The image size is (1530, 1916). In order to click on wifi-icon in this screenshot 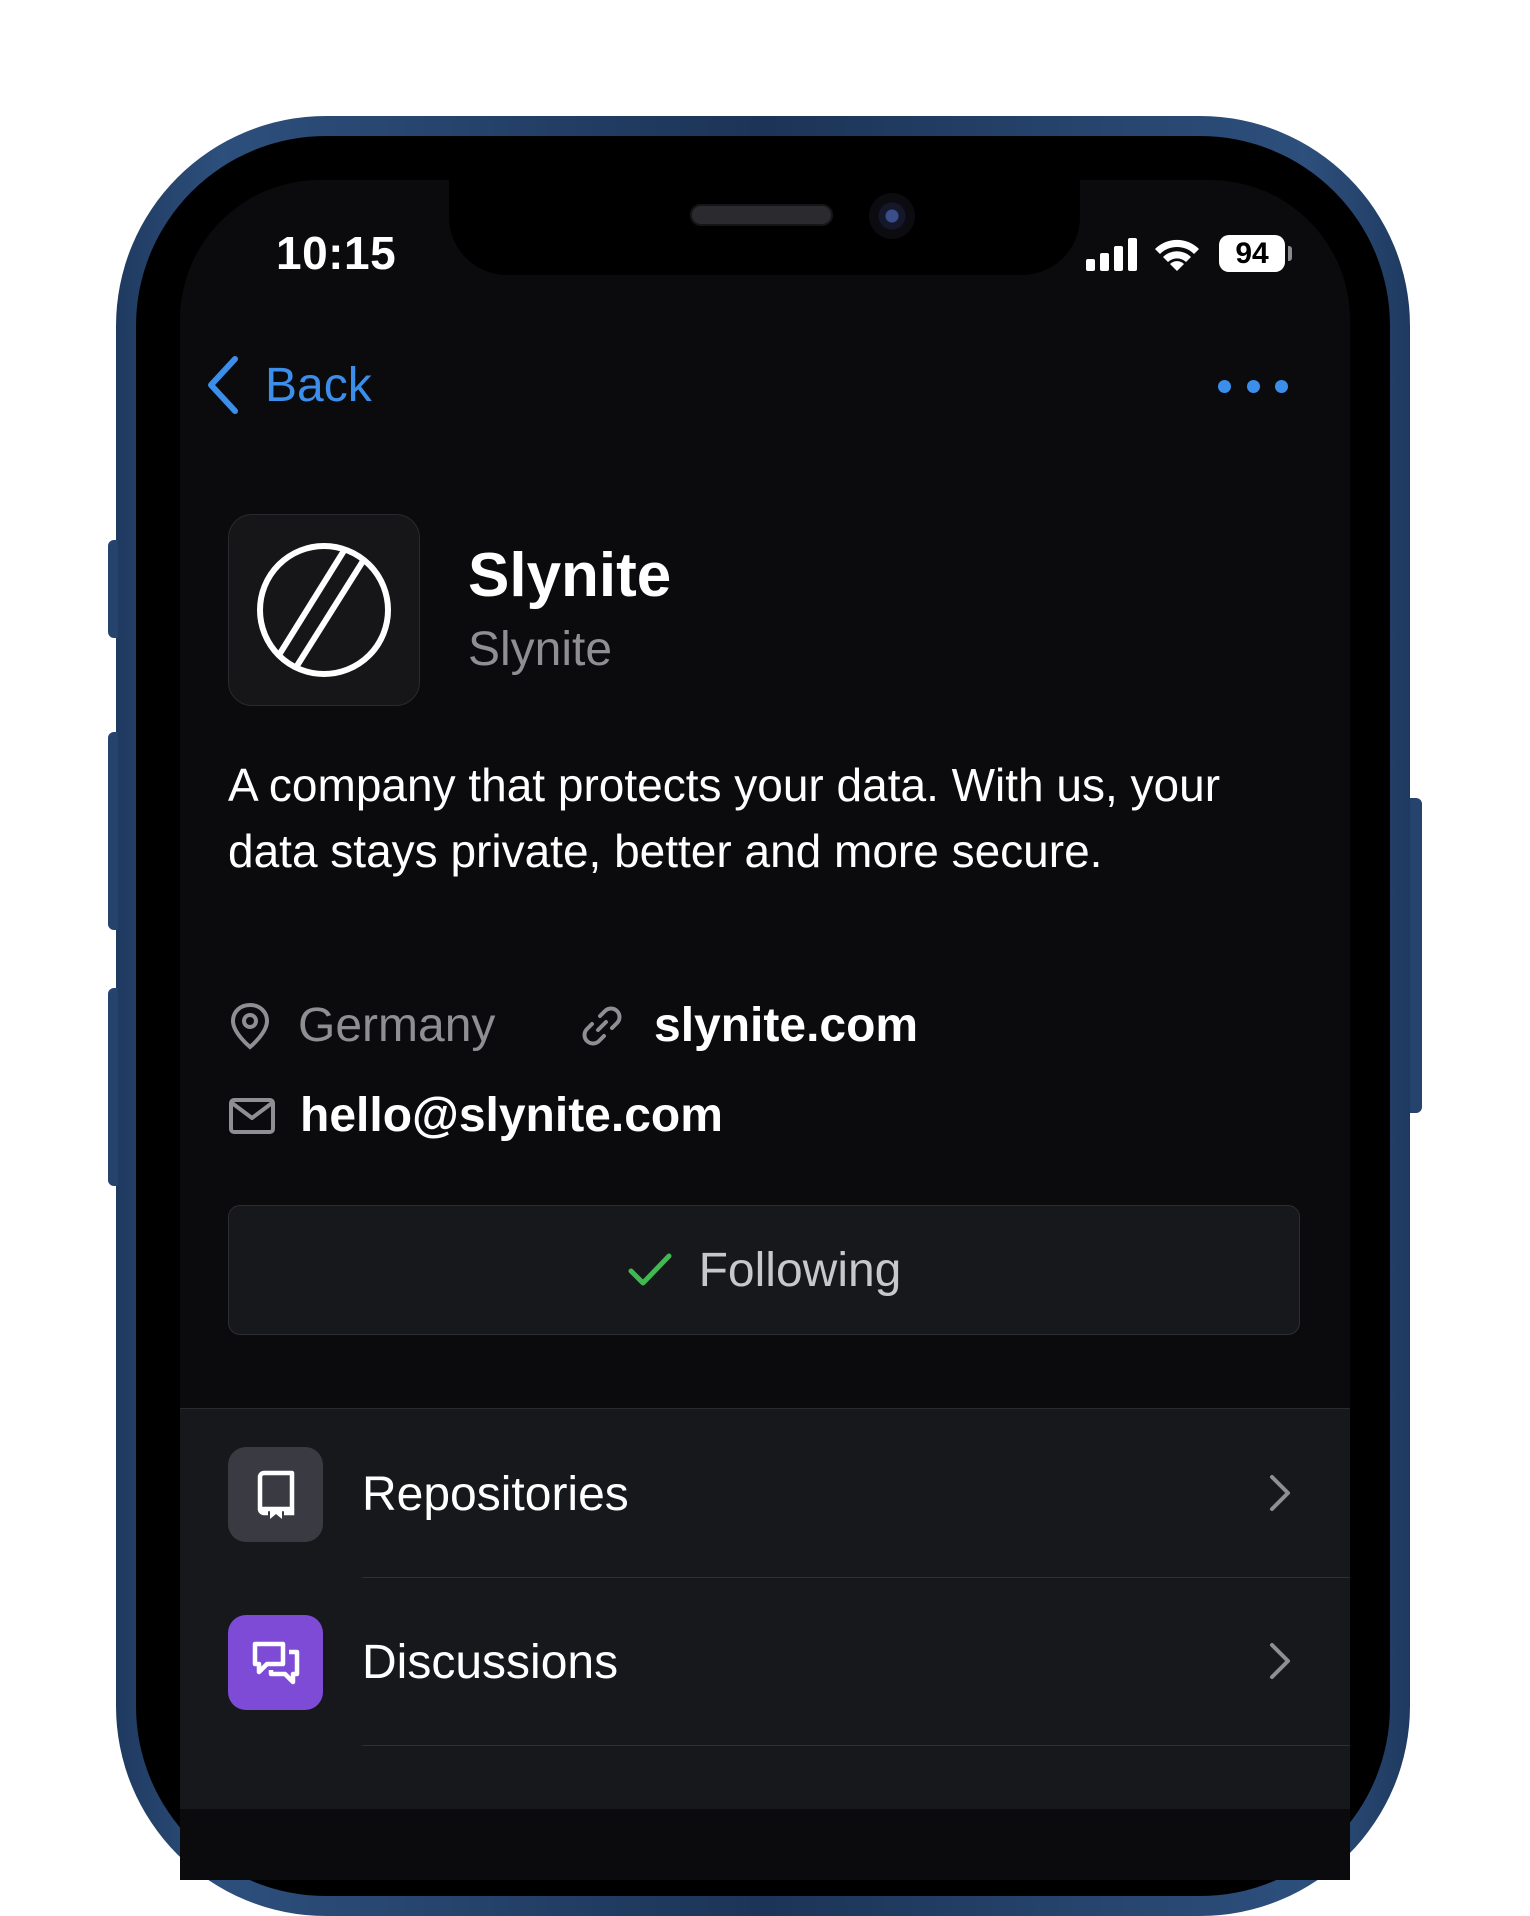, I will do `click(1177, 255)`.